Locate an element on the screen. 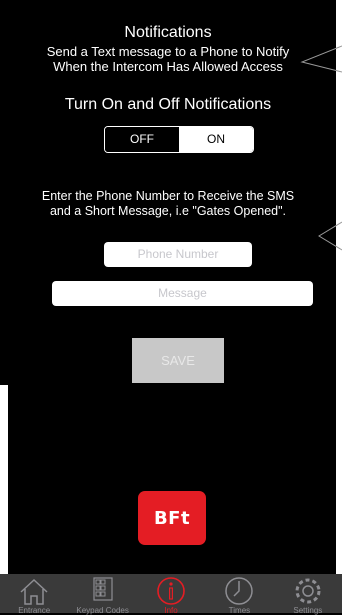 The height and width of the screenshot is (615, 342). info-icon is located at coordinates (171, 591).